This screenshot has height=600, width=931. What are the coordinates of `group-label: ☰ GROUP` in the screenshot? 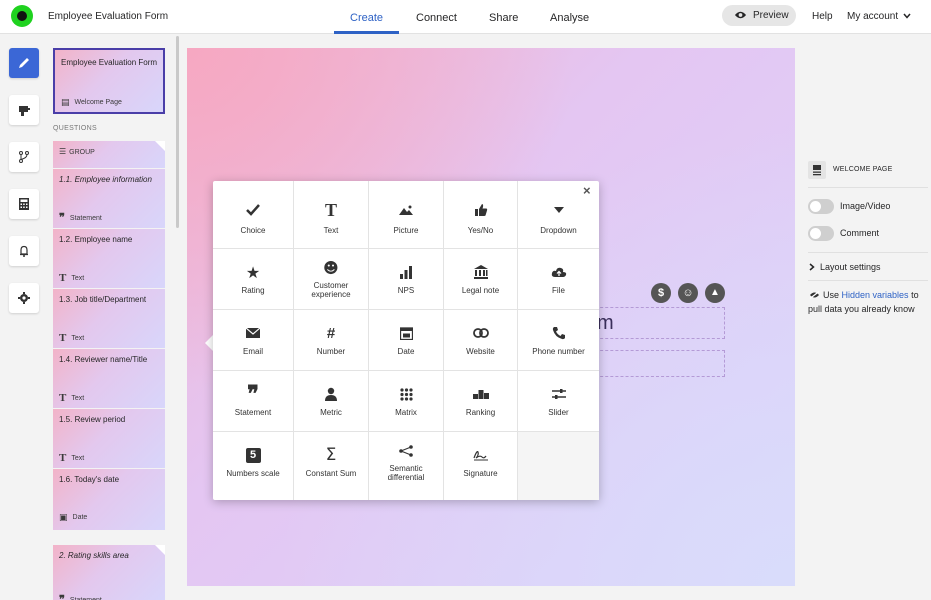 It's located at (77, 151).